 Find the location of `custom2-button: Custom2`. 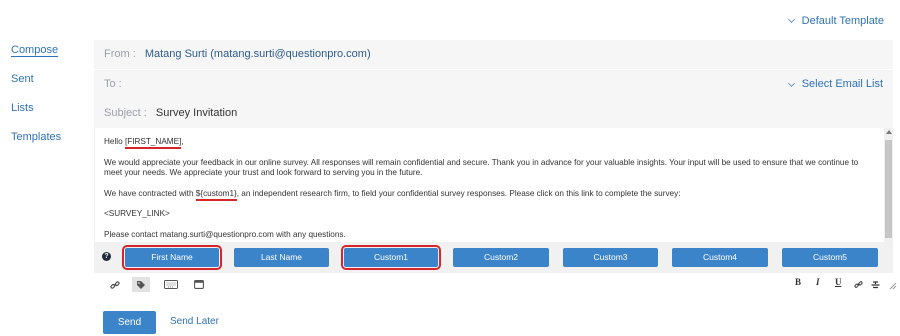

custom2-button: Custom2 is located at coordinates (501, 257).